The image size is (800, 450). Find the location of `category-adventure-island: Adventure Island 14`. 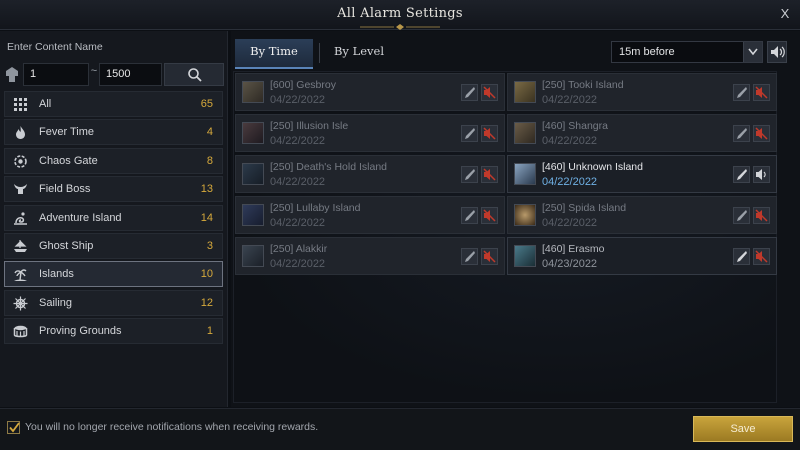

category-adventure-island: Adventure Island 14 is located at coordinates (113, 217).